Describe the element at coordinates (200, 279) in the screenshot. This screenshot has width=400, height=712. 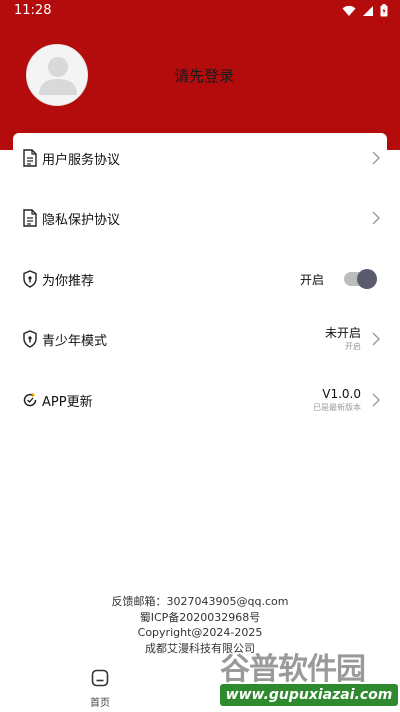
I see `menu-item-recommend: 为你推荐 开启` at that location.